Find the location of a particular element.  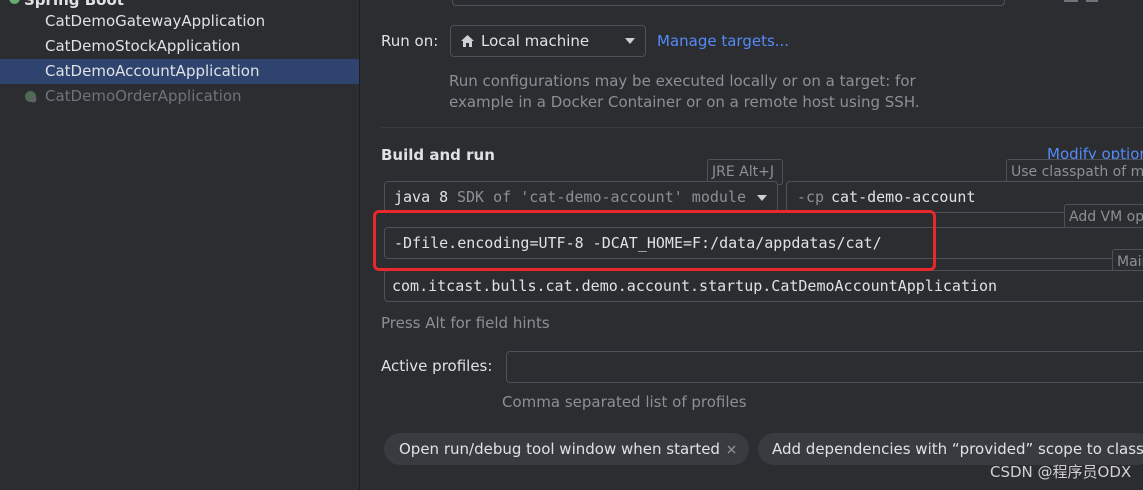

field-hints-text: Press Alt for field hints is located at coordinates (465, 323).